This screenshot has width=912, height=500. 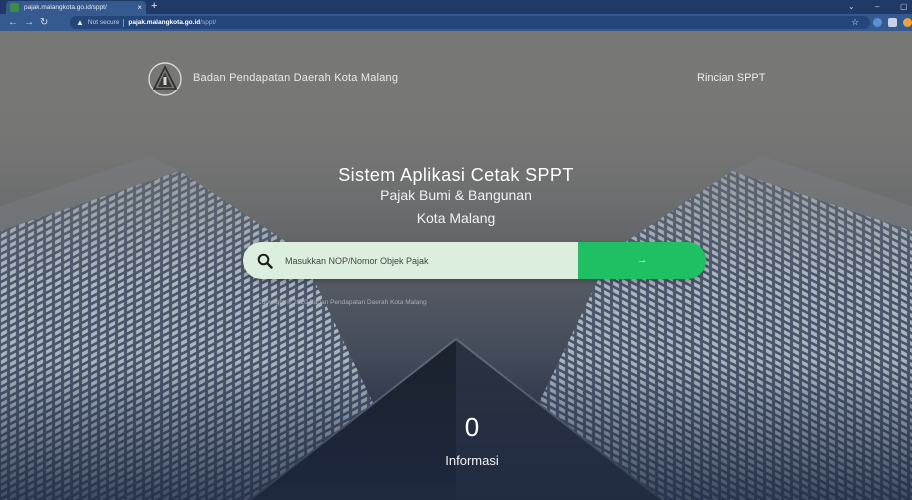 What do you see at coordinates (208, 22) in the screenshot?
I see `url-path: /sppt/` at bounding box center [208, 22].